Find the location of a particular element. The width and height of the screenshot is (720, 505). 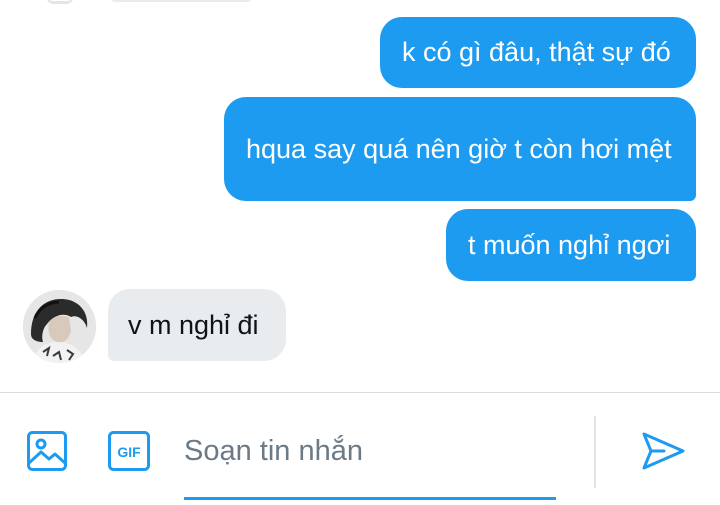

gif-icon: GIF is located at coordinates (129, 451).